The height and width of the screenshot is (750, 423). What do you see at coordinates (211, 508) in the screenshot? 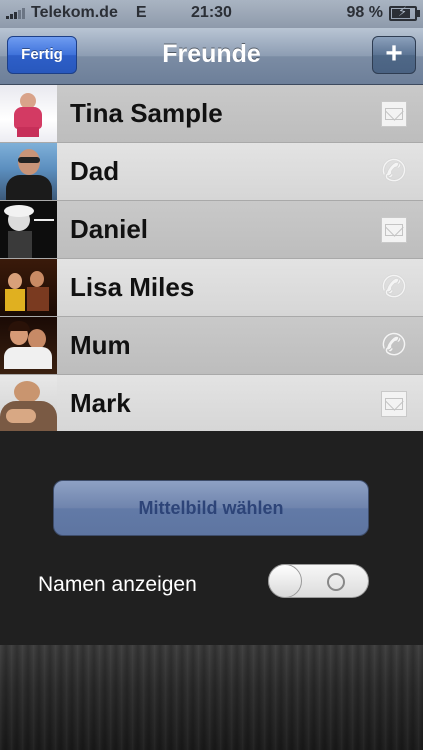
I see `choose-center-image-button: Mittelbild wählen` at bounding box center [211, 508].